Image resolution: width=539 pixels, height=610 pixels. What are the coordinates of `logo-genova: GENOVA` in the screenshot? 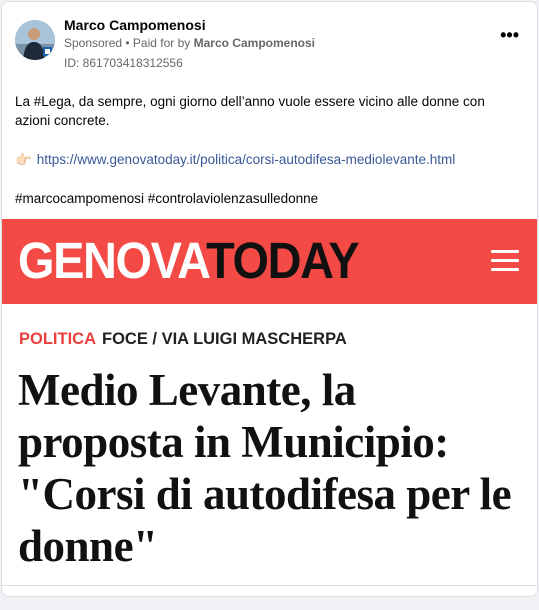 It's located at (112, 260).